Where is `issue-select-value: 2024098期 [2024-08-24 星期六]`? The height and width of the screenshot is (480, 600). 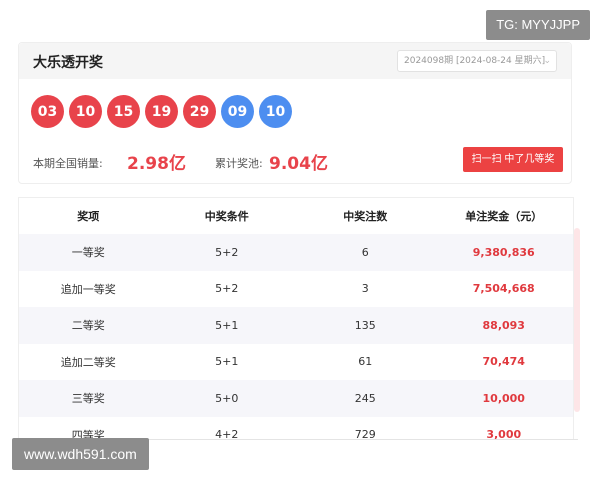
issue-select-value: 2024098期 [2024-08-24 星期六] is located at coordinates (475, 61).